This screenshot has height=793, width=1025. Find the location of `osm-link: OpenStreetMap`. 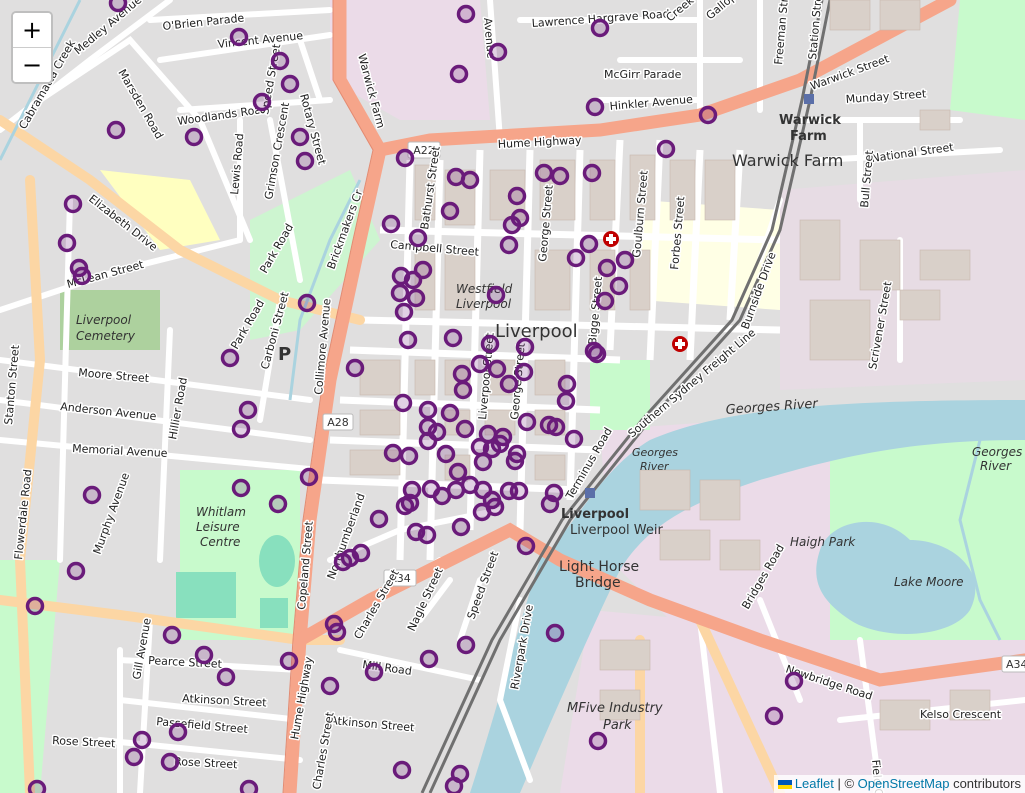

osm-link: OpenStreetMap is located at coordinates (904, 783).